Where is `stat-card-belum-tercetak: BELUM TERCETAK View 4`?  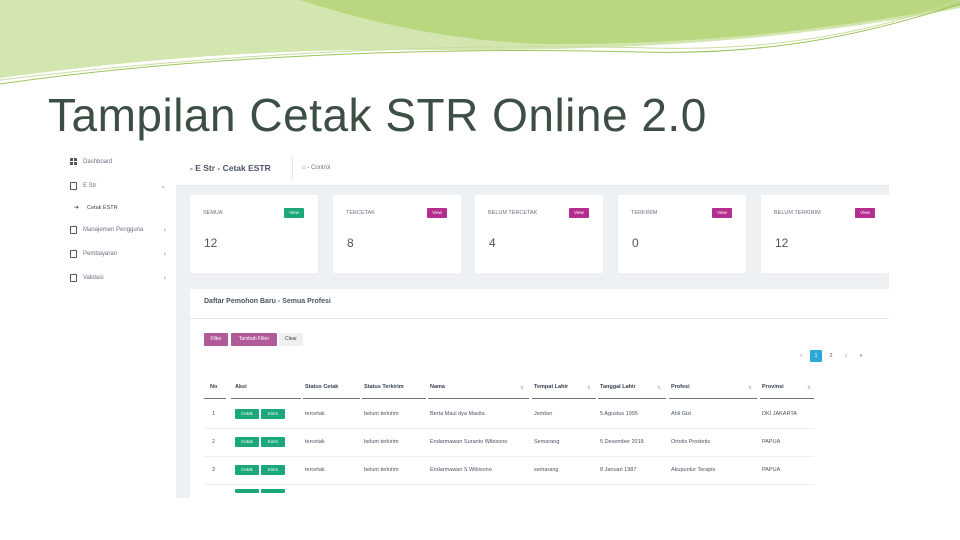 stat-card-belum-tercetak: BELUM TERCETAK View 4 is located at coordinates (539, 234).